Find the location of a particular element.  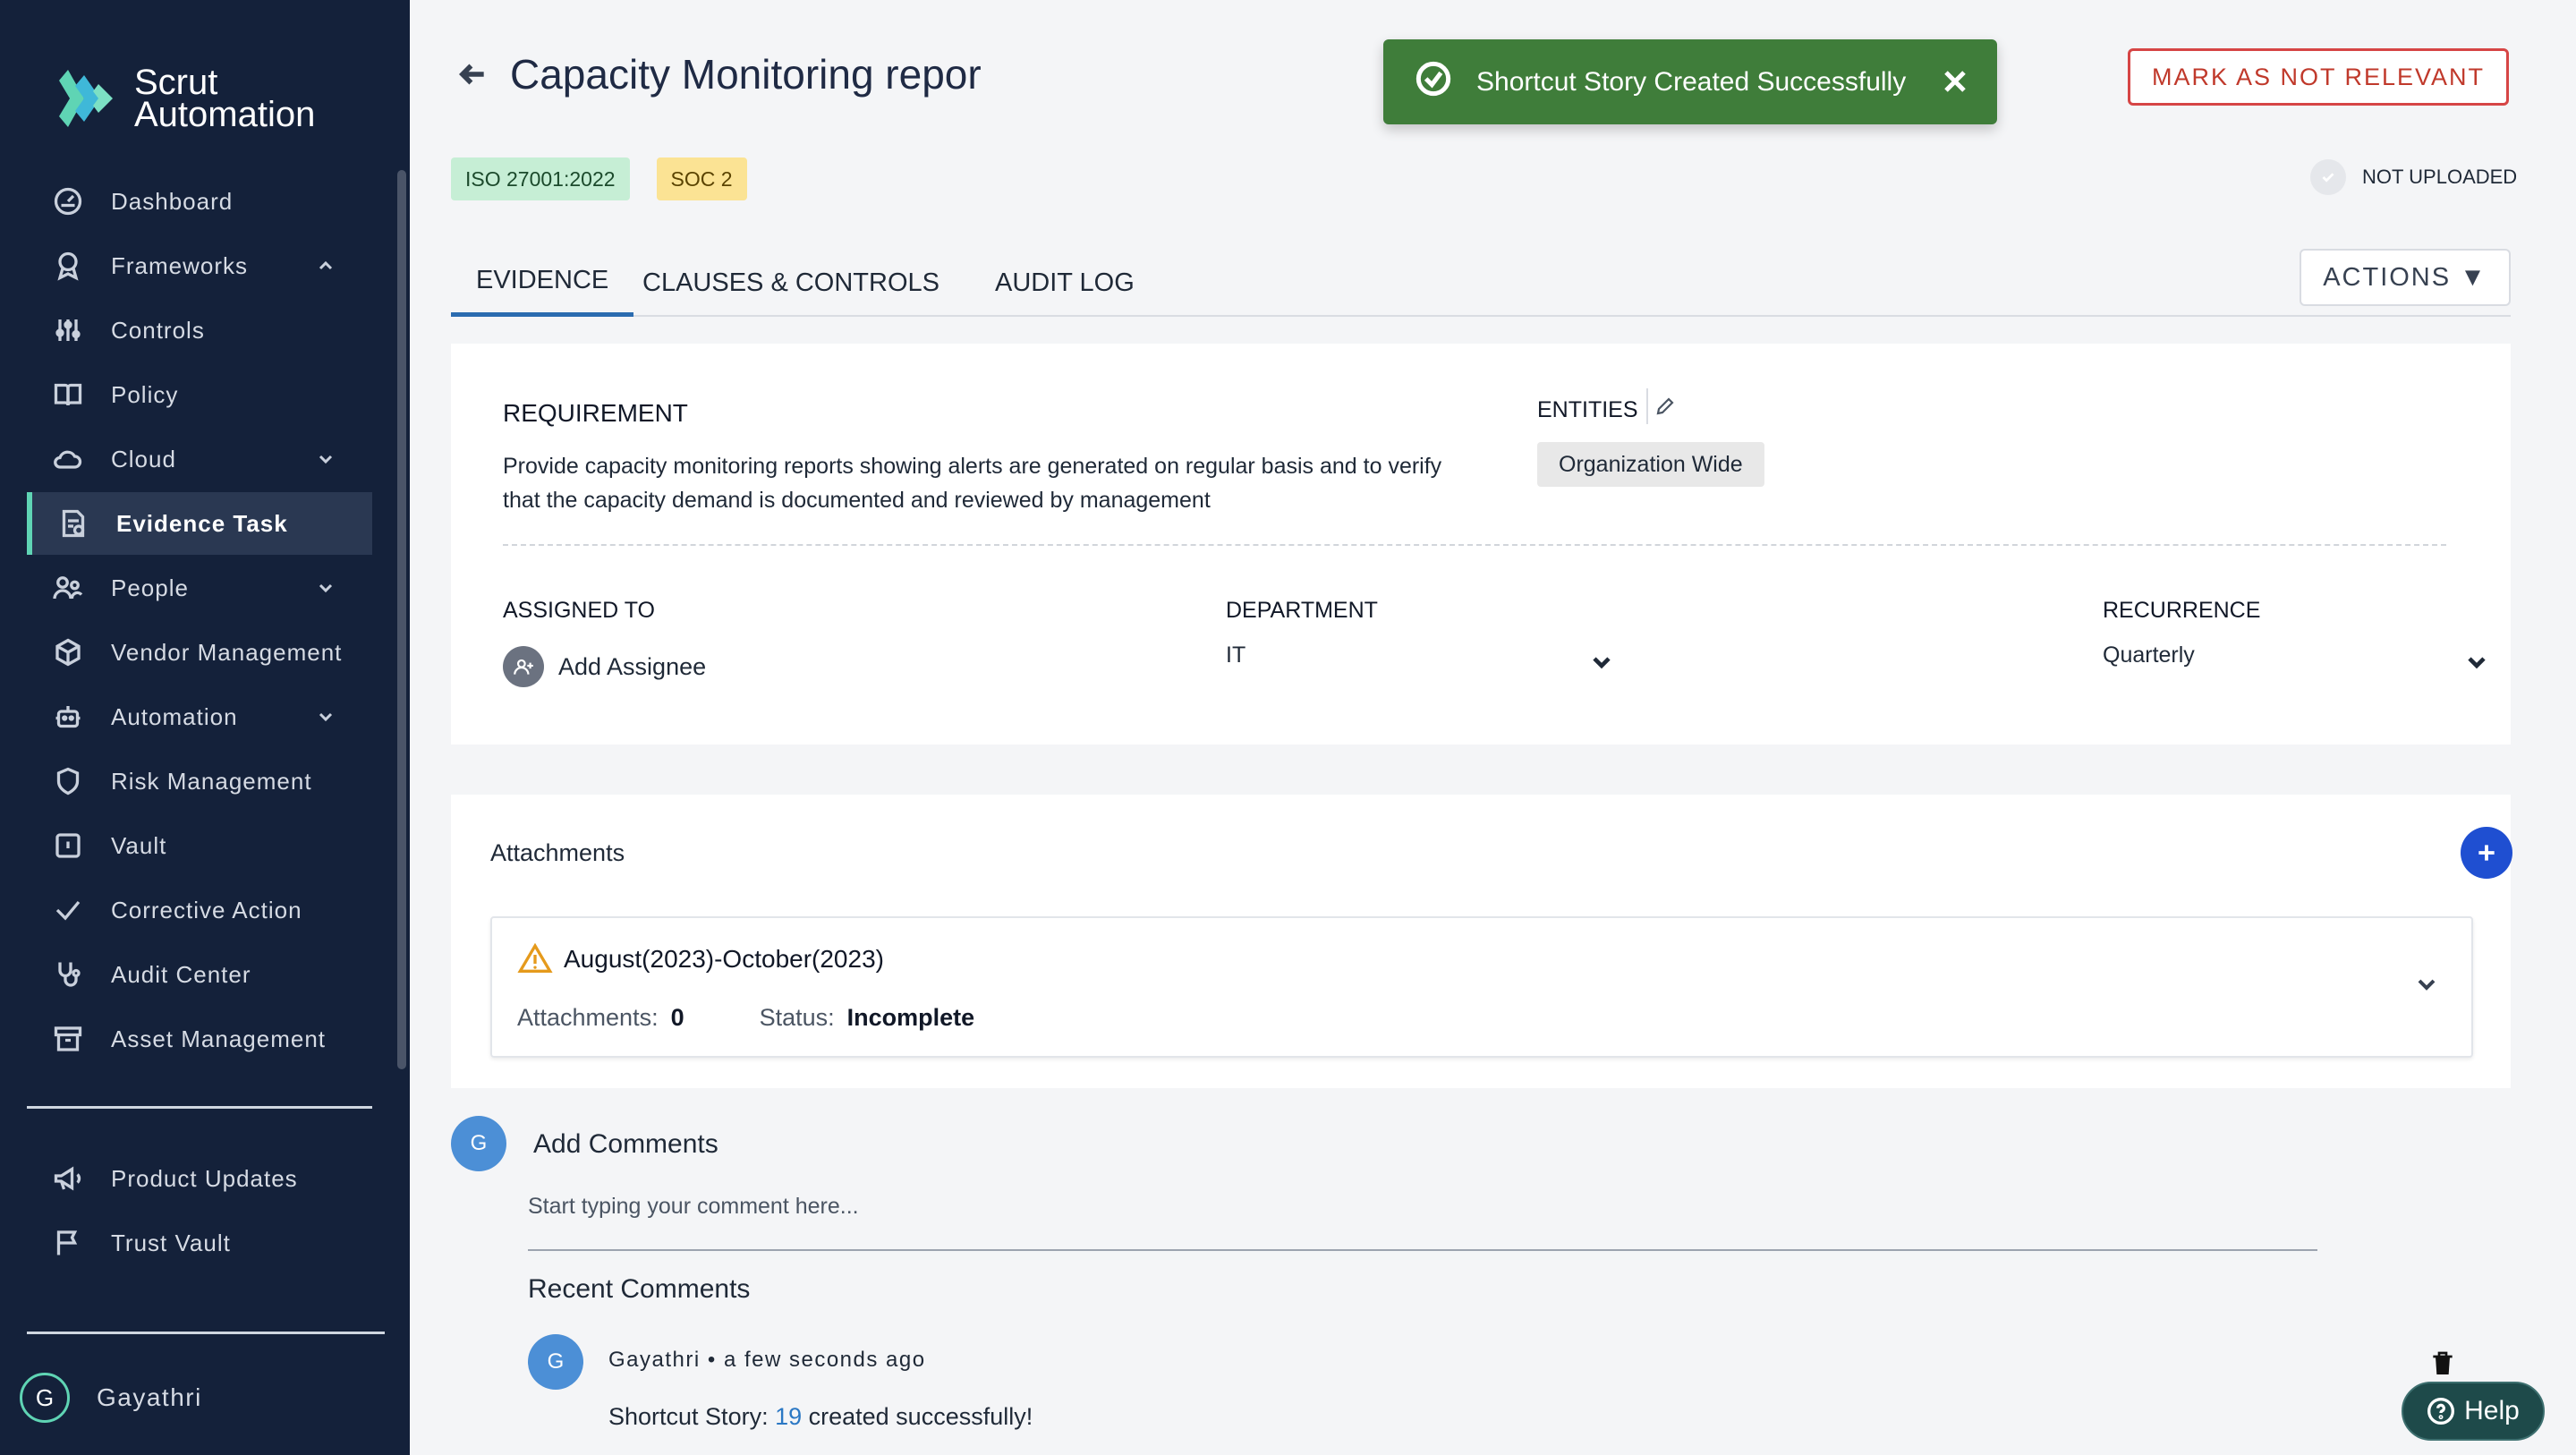

sidebar-item-risk-management: Risk Management is located at coordinates (199, 781).